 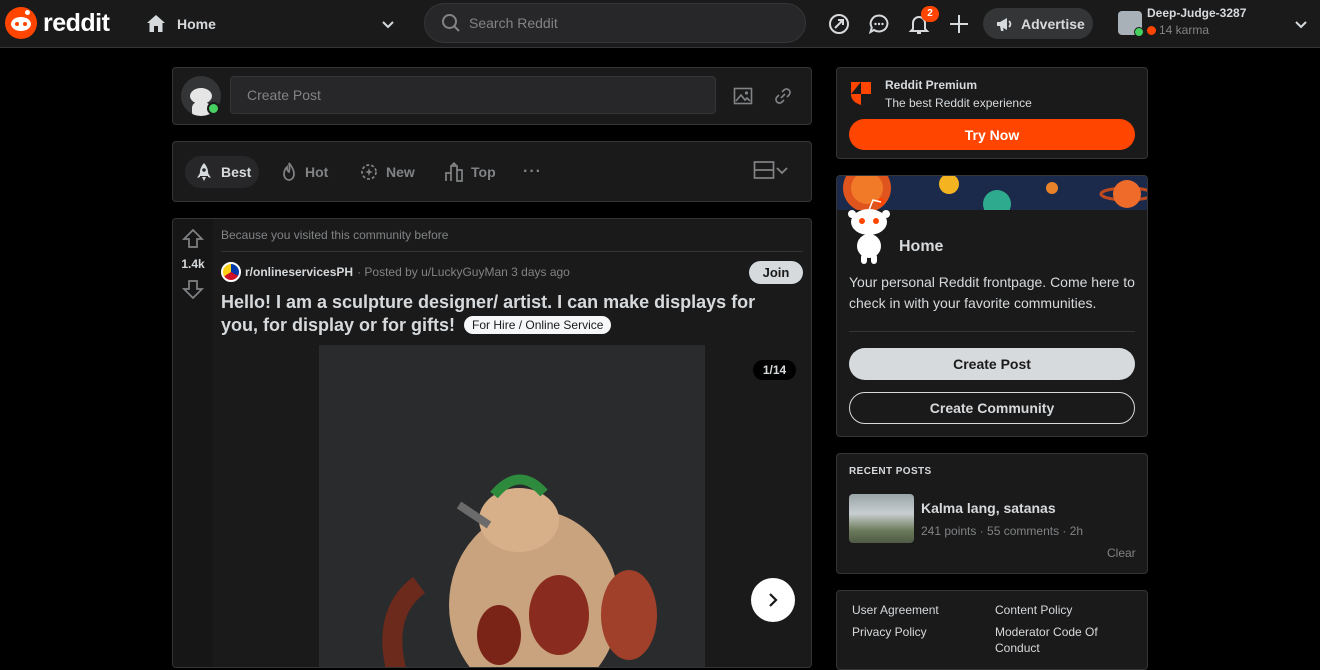 I want to click on karma-count: 14 karma, so click(x=1178, y=30).